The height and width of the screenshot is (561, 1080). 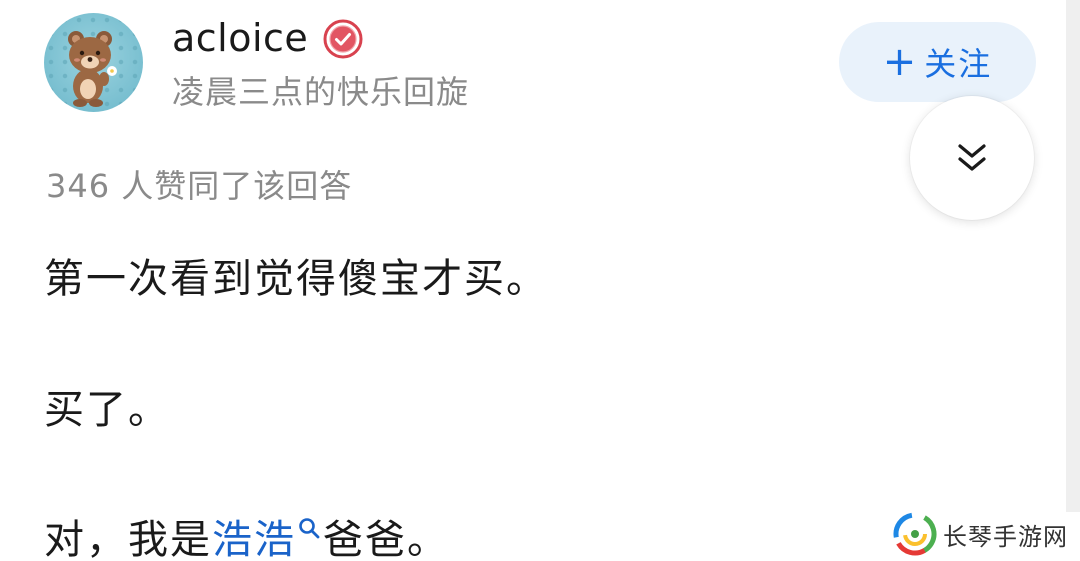 I want to click on verified-badge-icon, so click(x=343, y=39).